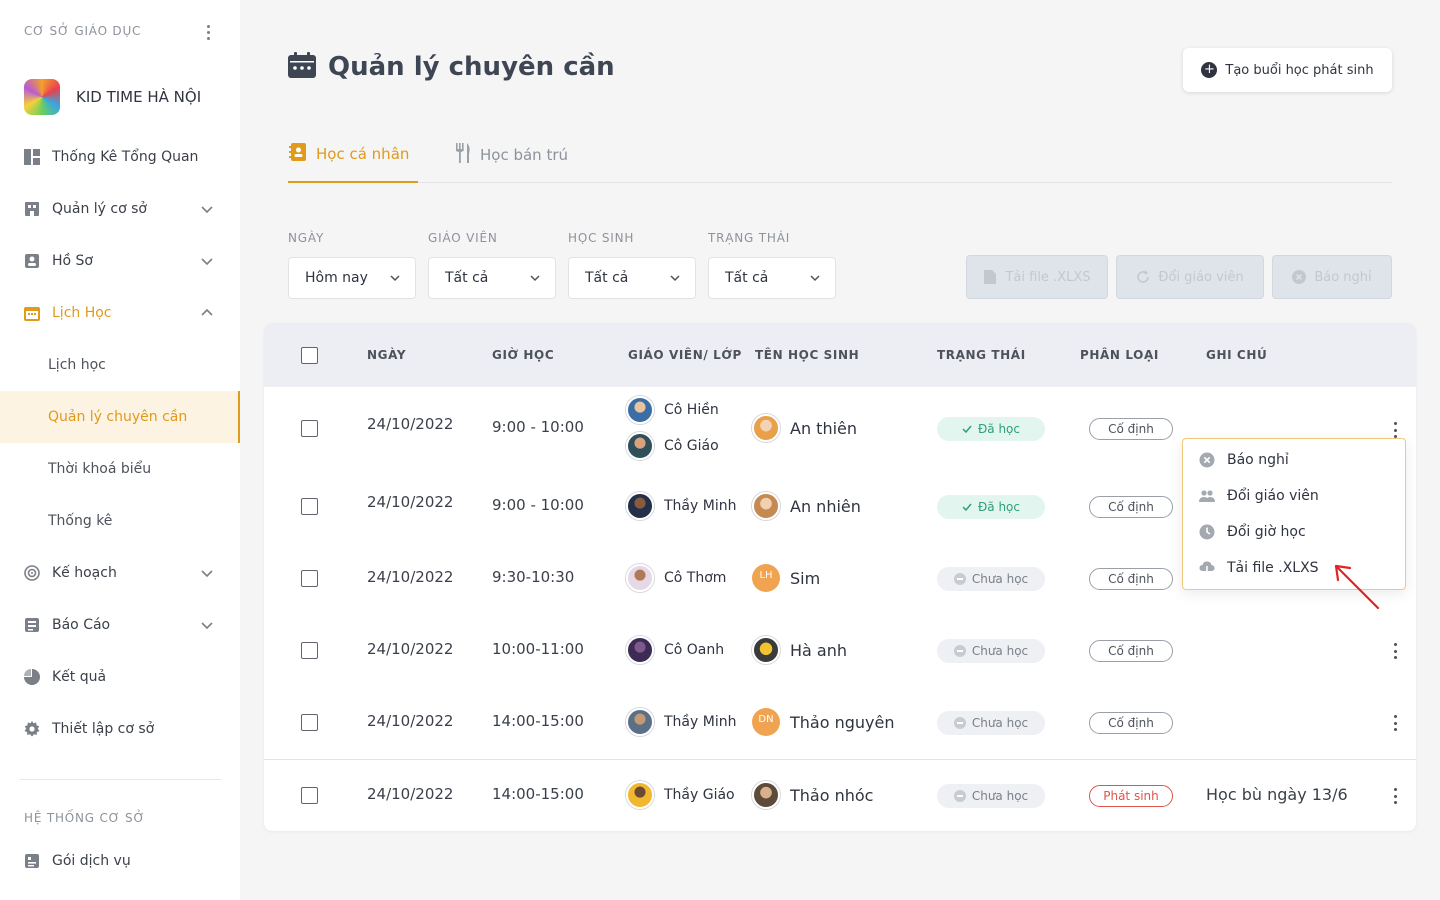 The height and width of the screenshot is (900, 1440). I want to click on select-all-checkbox, so click(309, 355).